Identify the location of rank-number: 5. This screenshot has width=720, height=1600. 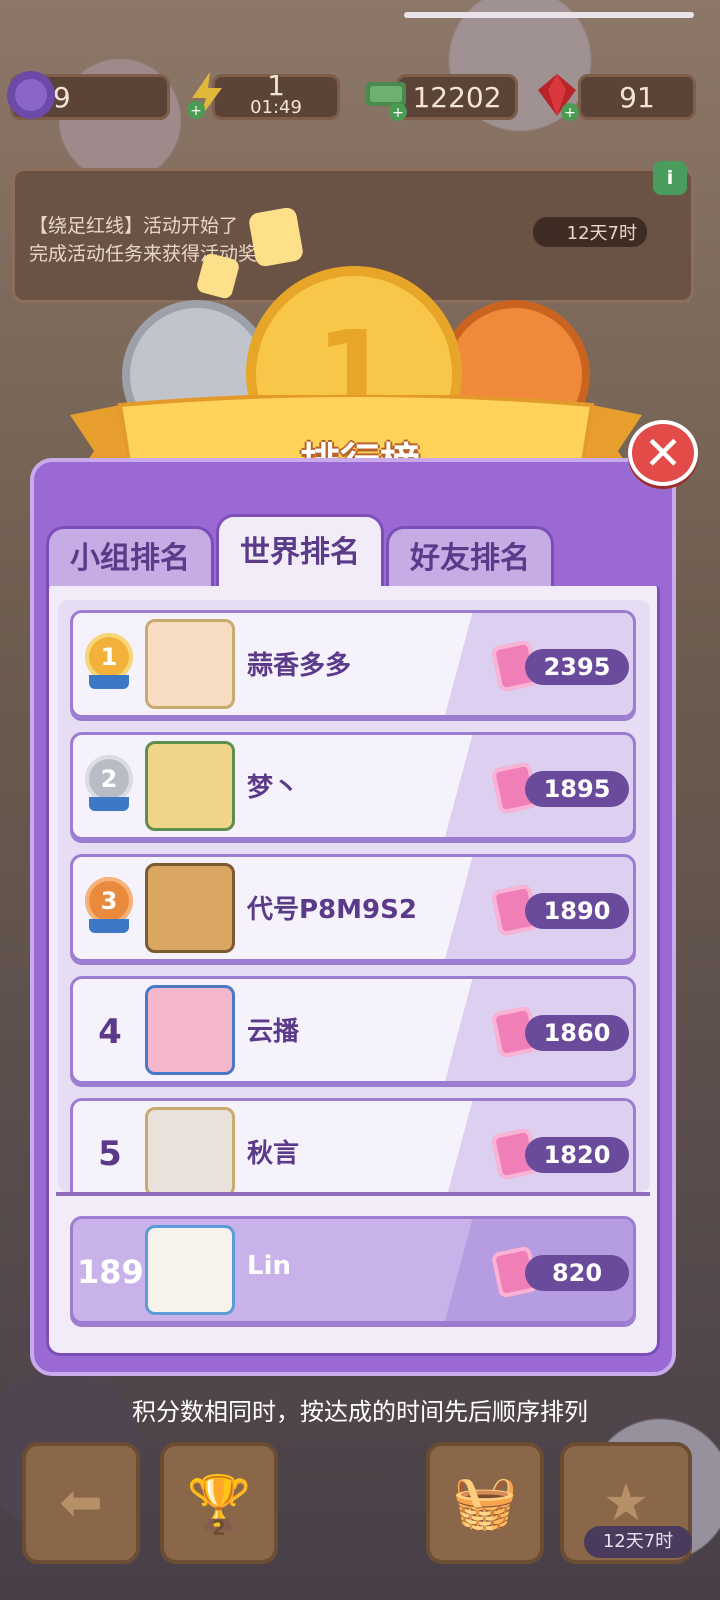
(110, 1154).